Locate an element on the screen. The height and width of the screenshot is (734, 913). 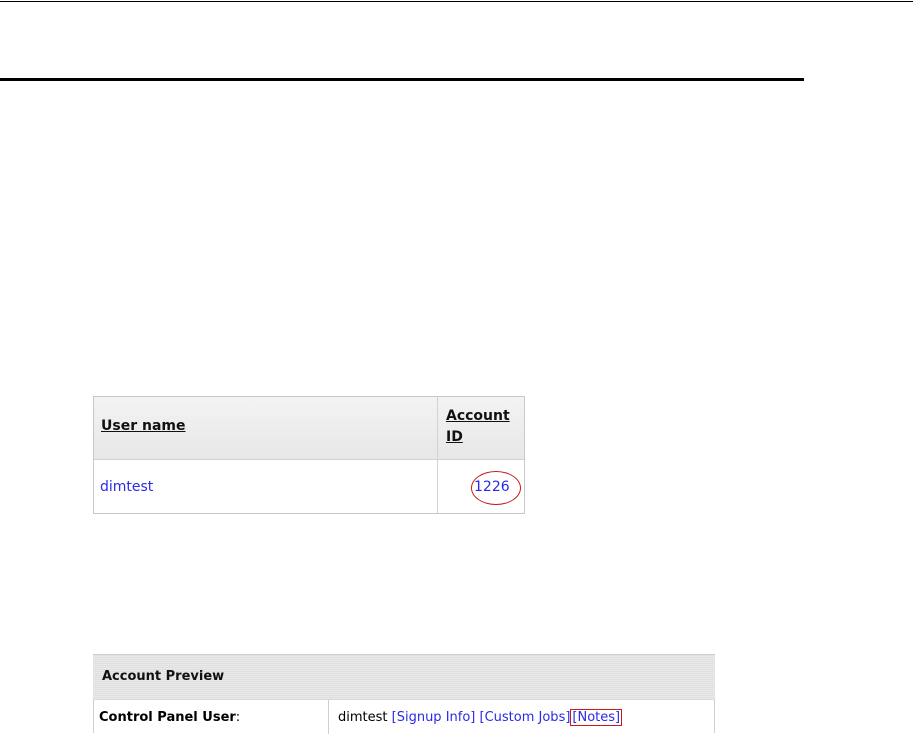
notes-link: [Notes] is located at coordinates (596, 717).